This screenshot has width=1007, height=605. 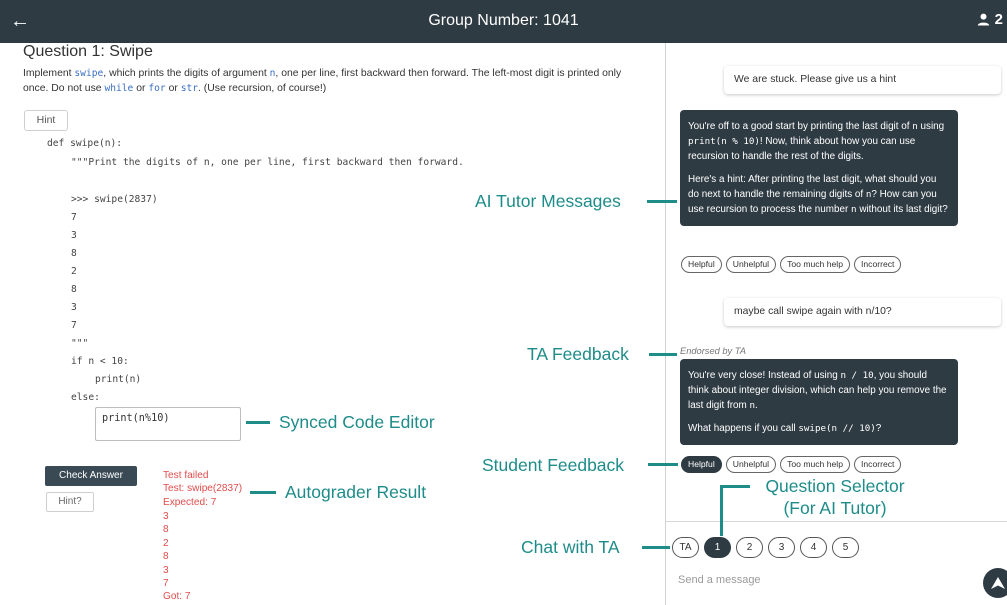 What do you see at coordinates (89, 73) in the screenshot?
I see `desc-code-swipe: swipe` at bounding box center [89, 73].